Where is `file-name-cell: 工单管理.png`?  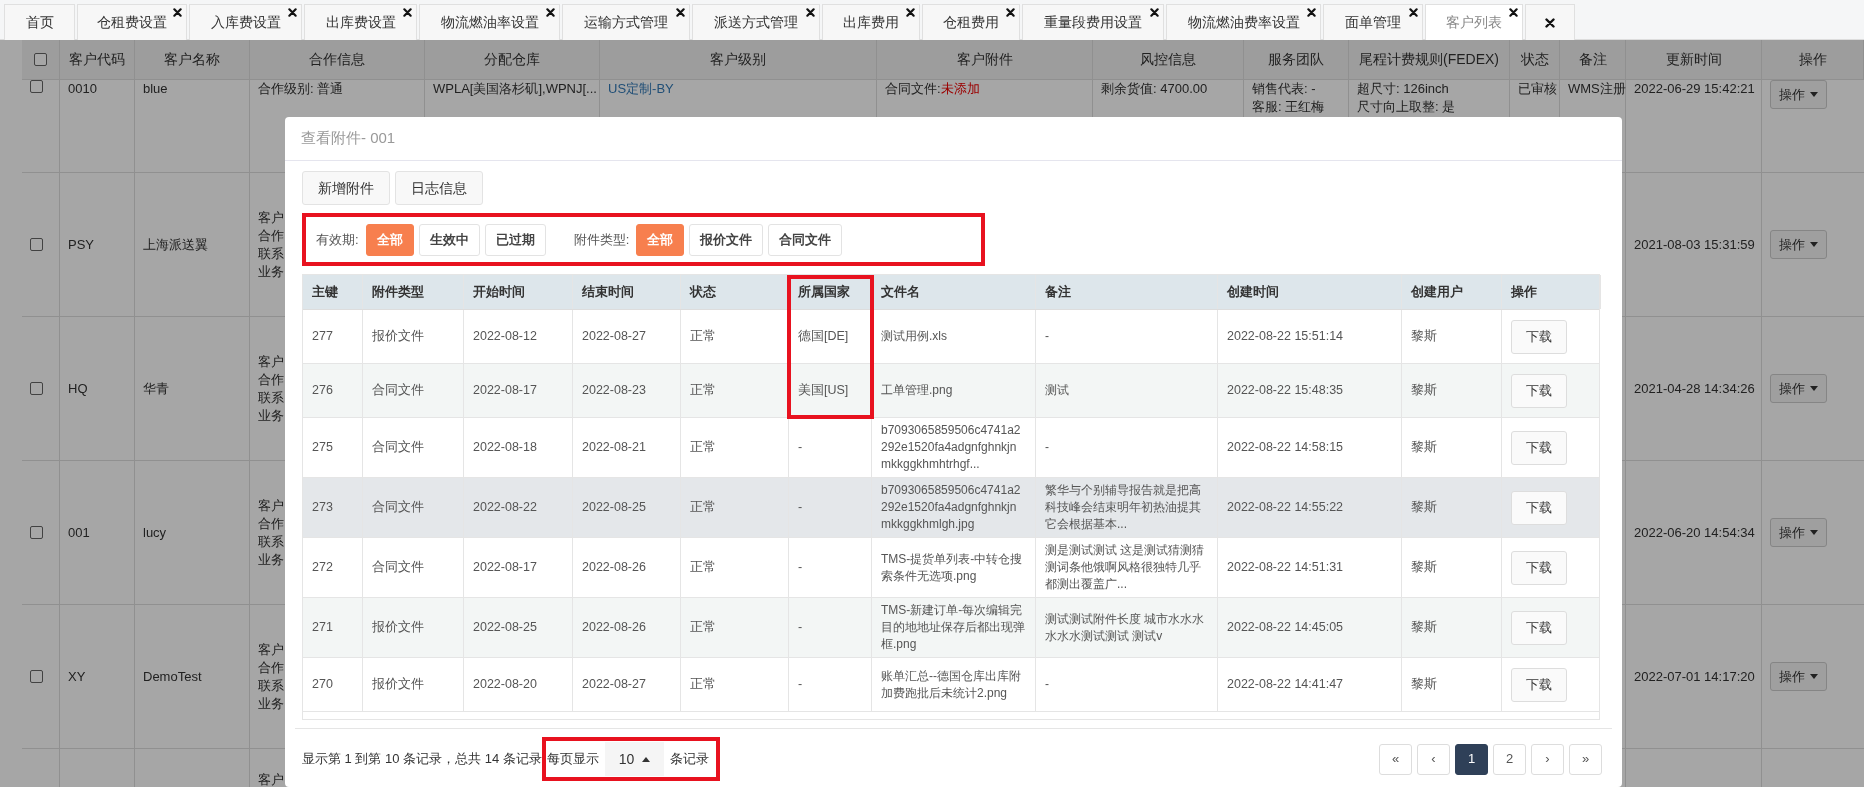
file-name-cell: 工单管理.png is located at coordinates (917, 390).